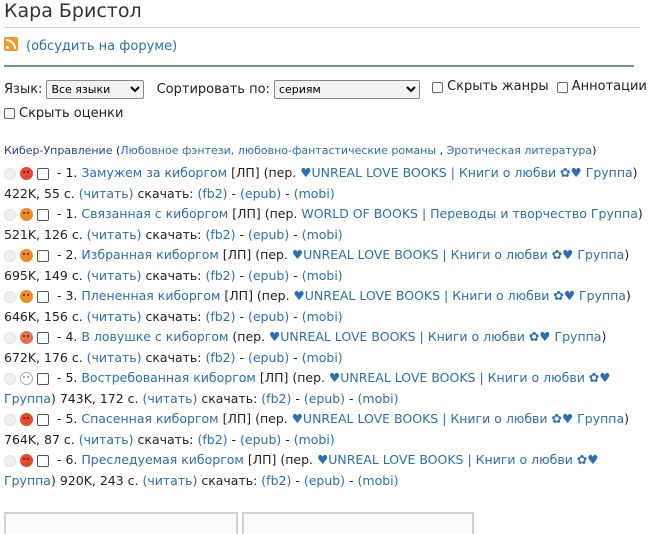 This screenshot has width=664, height=534. What do you see at coordinates (438, 87) in the screenshot?
I see `hide-genres-checkbox` at bounding box center [438, 87].